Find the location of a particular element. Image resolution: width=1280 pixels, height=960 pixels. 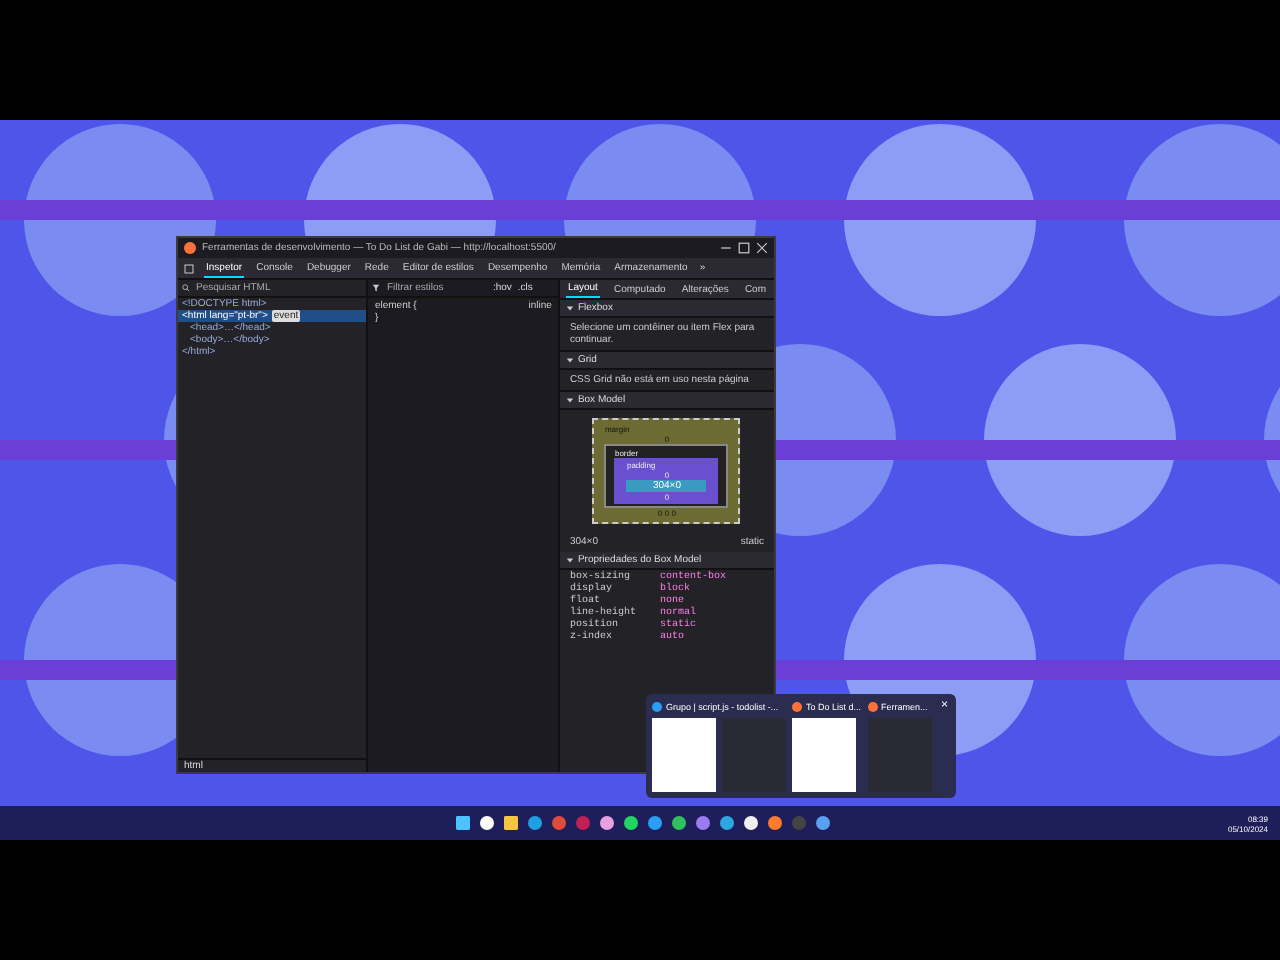

filter-icon is located at coordinates (376, 288).